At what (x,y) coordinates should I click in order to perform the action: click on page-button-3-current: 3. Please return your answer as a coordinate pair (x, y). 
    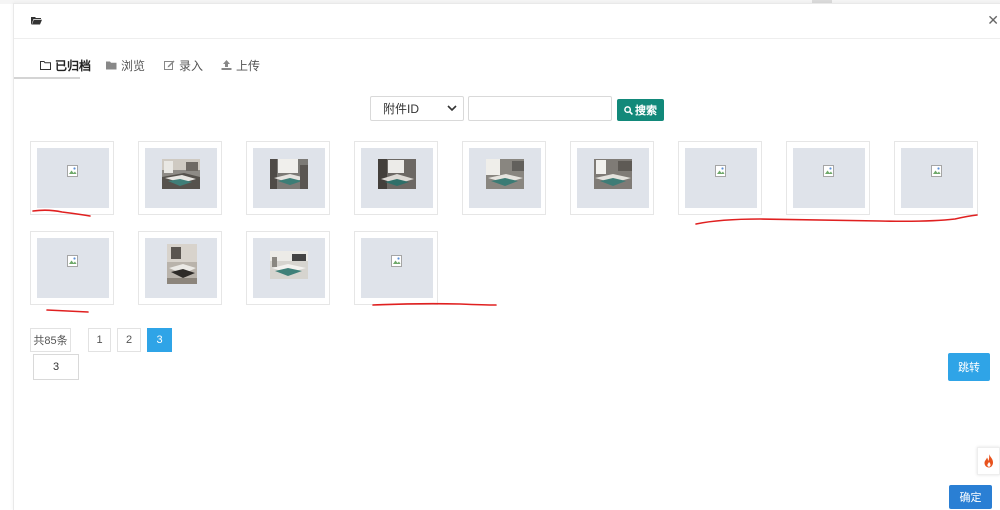
    Looking at the image, I should click on (159, 340).